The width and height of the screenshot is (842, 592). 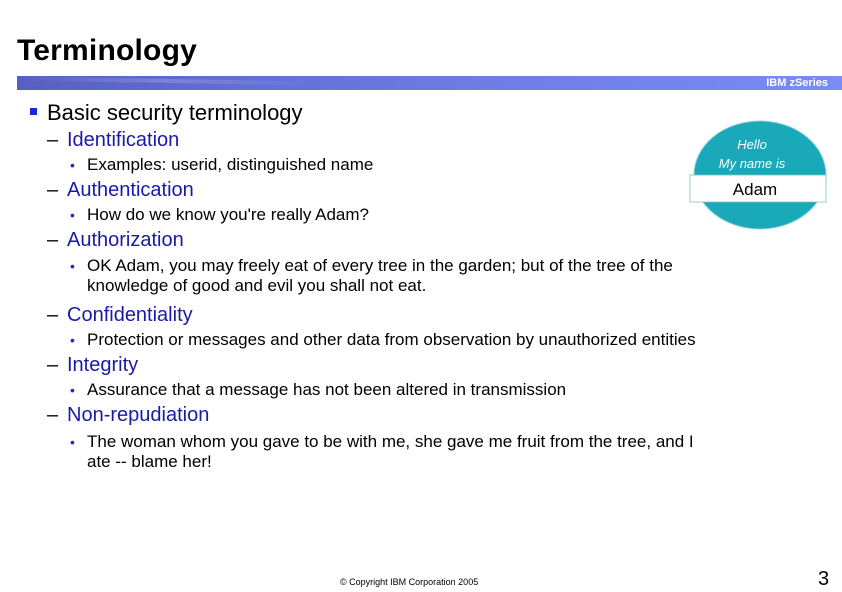 I want to click on term-authentication: – Authentication, so click(x=120, y=190).